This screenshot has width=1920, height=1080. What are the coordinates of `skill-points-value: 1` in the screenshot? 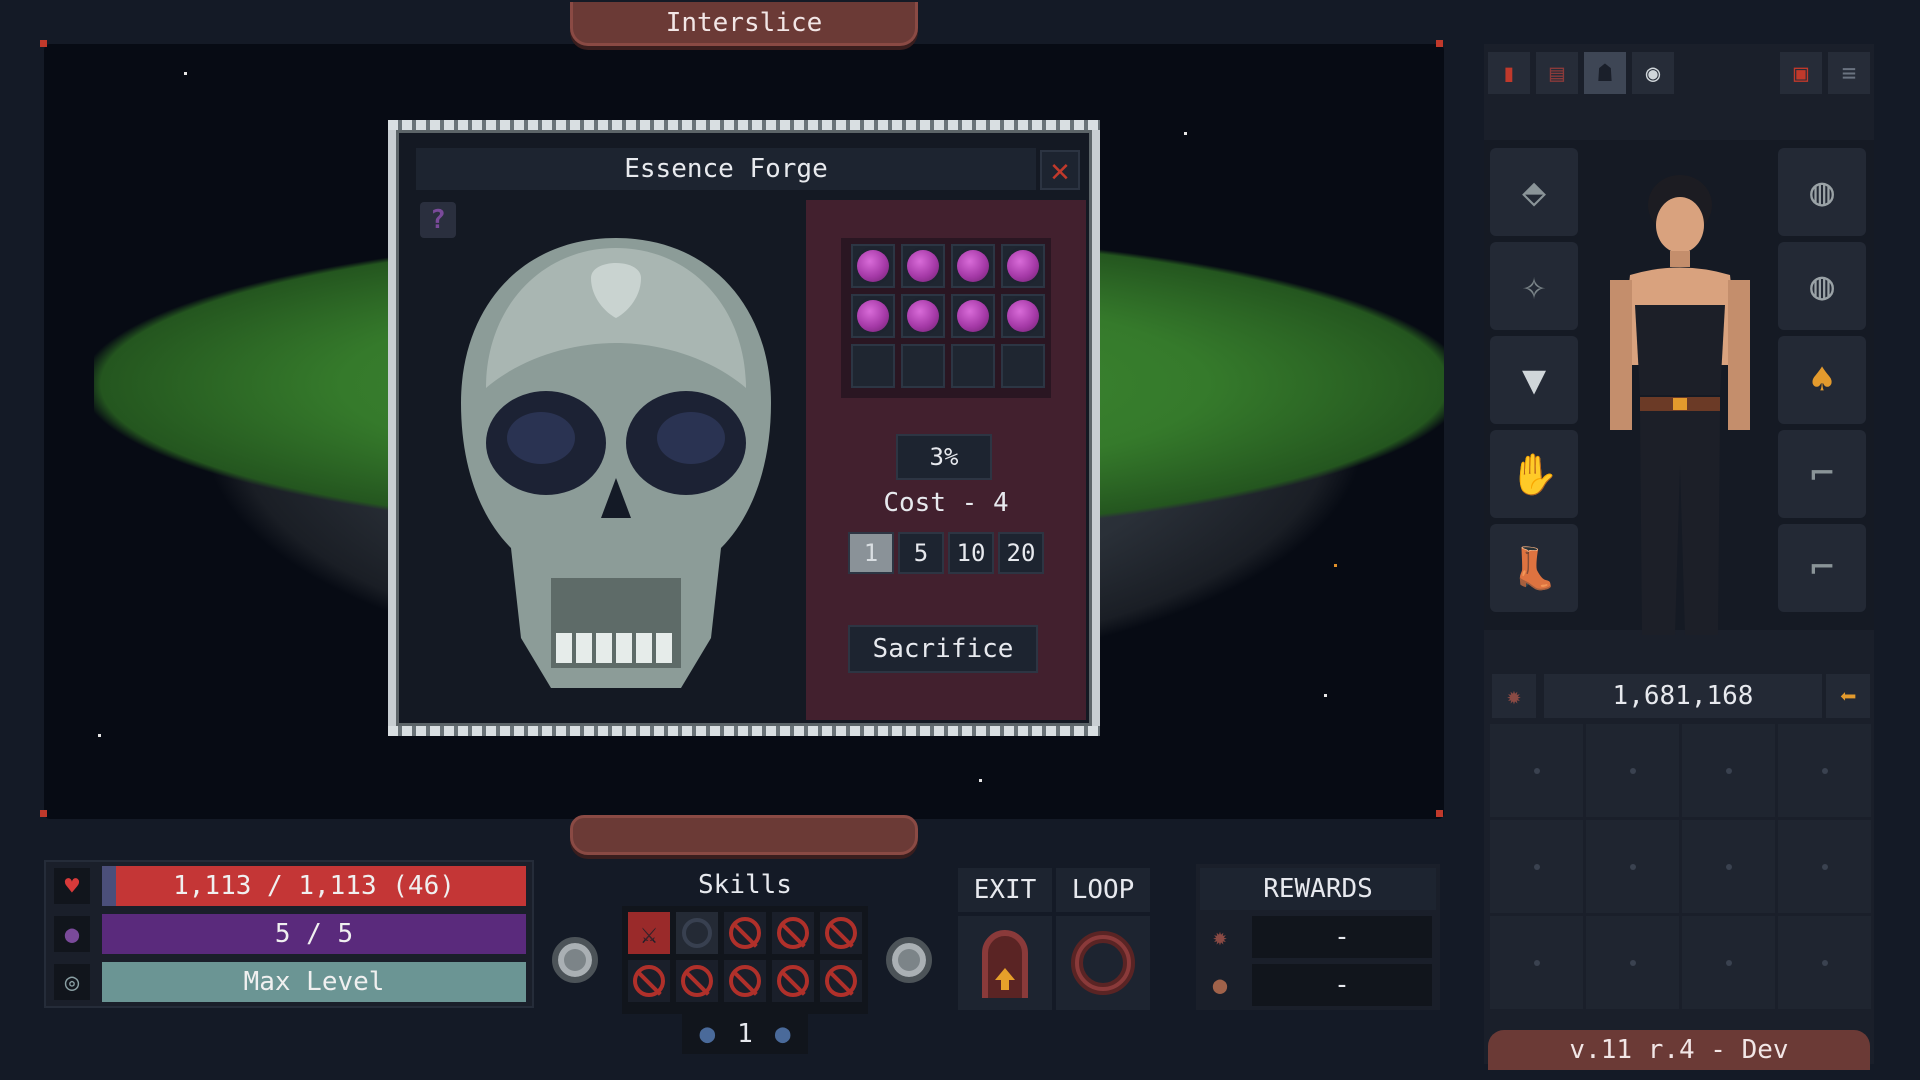 It's located at (745, 1034).